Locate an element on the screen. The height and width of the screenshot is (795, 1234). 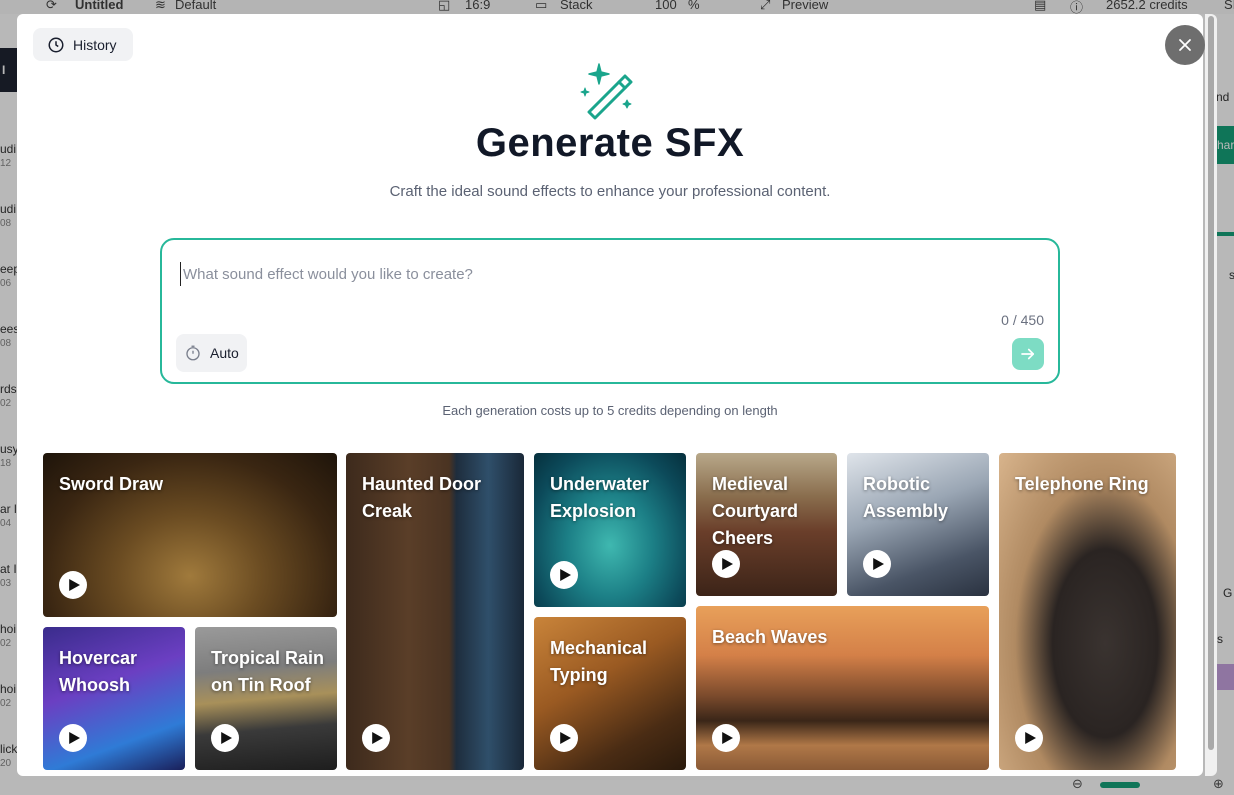
preset-card-robotic-assembly: Robotic Assembly is located at coordinates (918, 524).